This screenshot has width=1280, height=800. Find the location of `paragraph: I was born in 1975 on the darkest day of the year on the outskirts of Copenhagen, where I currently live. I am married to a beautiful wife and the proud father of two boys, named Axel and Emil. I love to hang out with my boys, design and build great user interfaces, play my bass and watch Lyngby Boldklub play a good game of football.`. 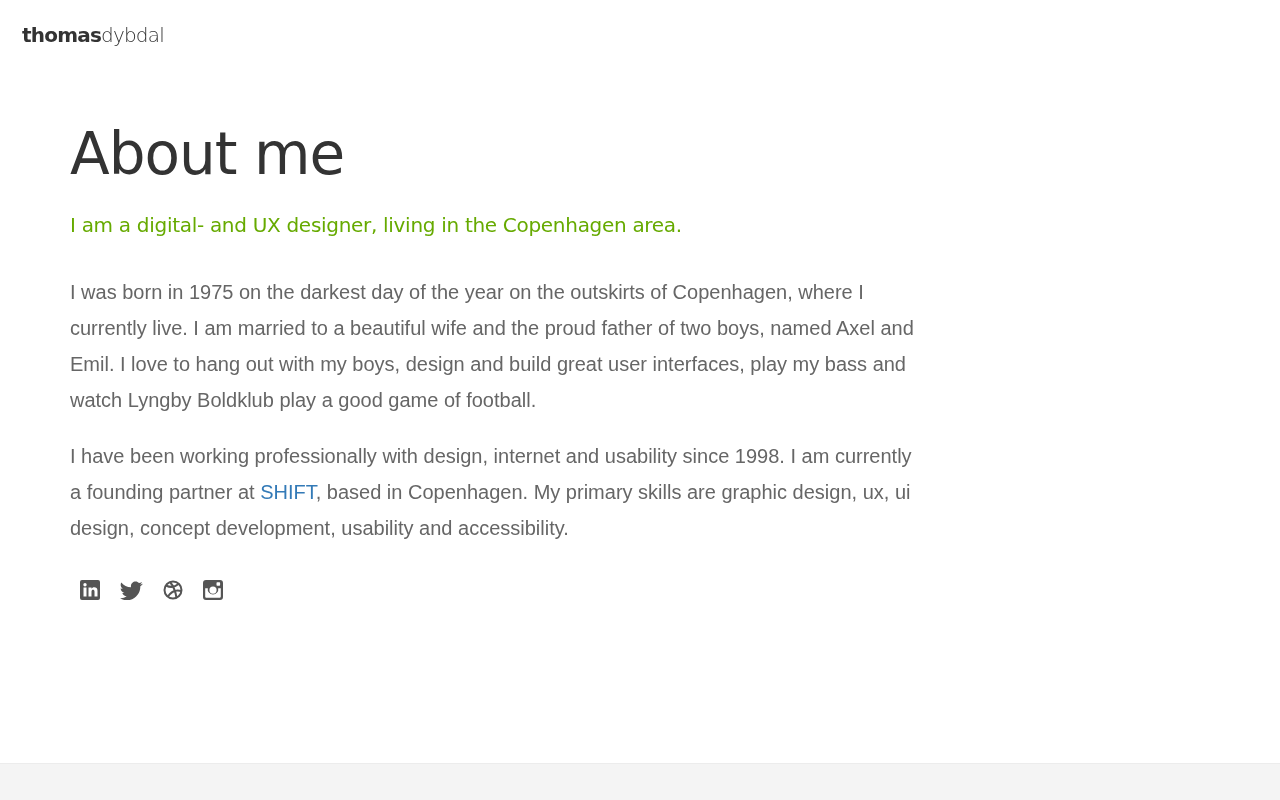

paragraph: I was born in 1975 on the darkest day of the year on the outskirts of Copenhagen, where I currently live. I am married to a beautiful wife and the proud father of two boys, named Axel and Emil. I love to hang out with my boys, design and build great user interfaces, play my bass and watch Lyngby Boldklub play a good game of football. is located at coordinates (492, 346).